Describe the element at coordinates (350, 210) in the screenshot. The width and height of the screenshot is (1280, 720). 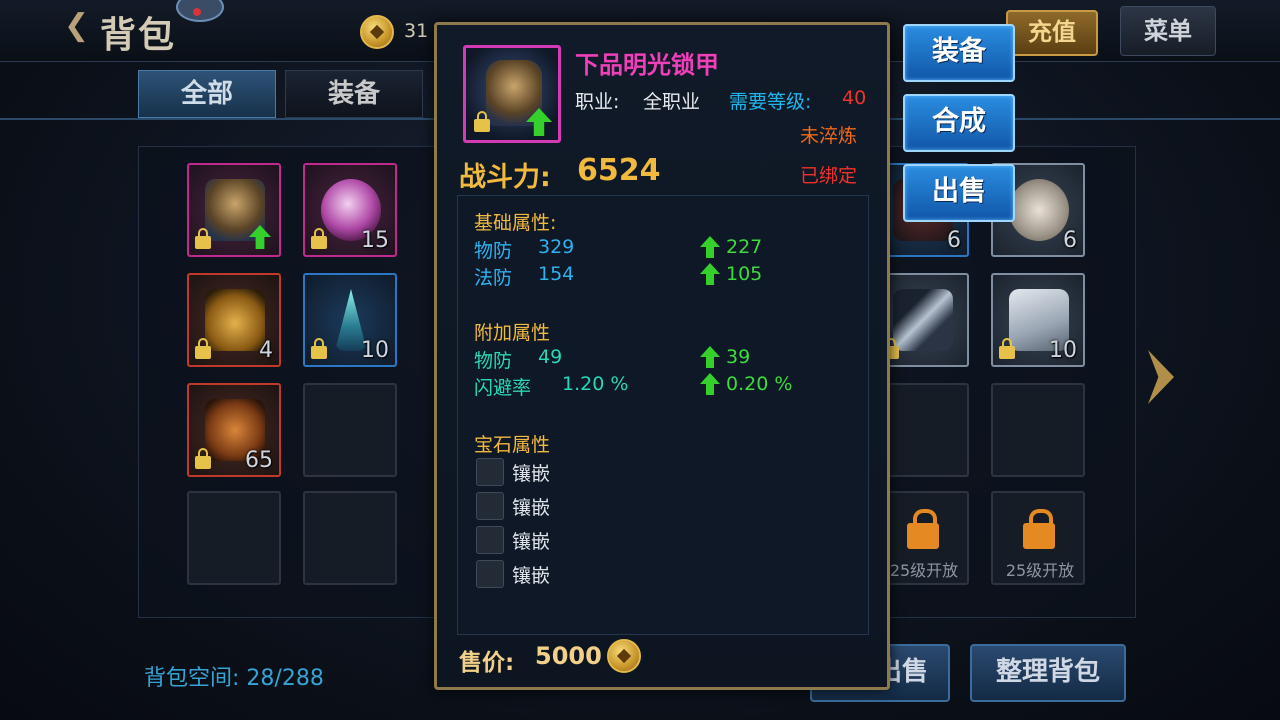
I see `inventory-slot: 15` at that location.